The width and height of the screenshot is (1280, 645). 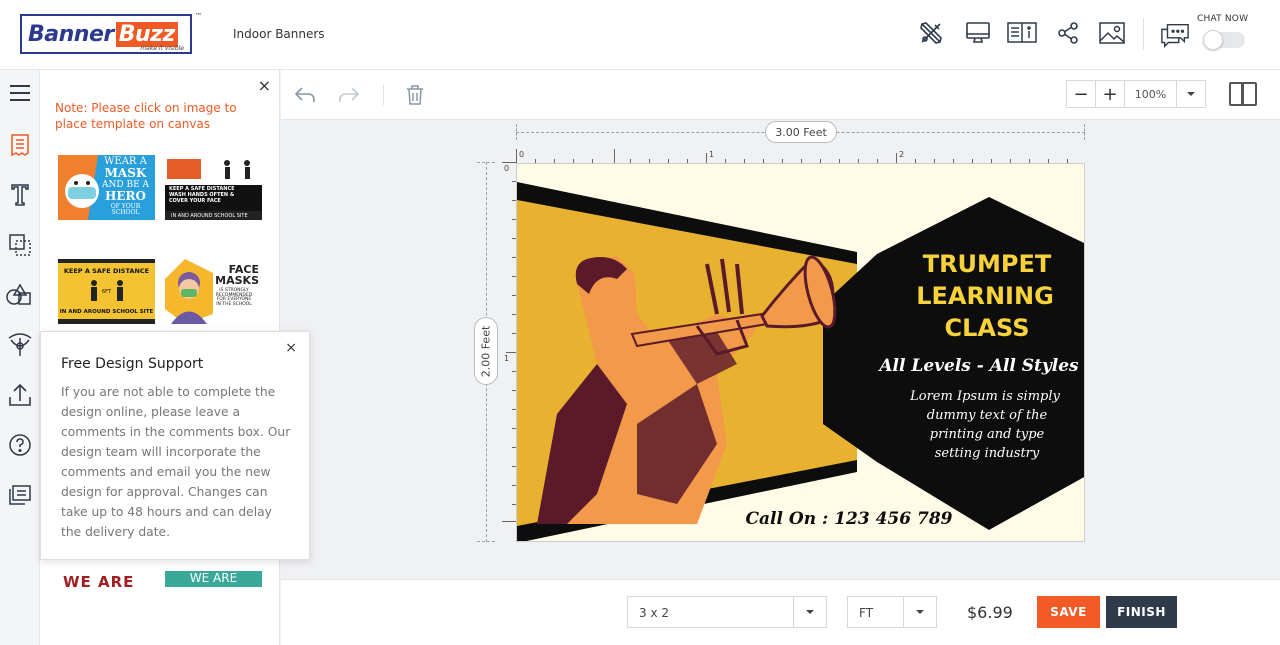 What do you see at coordinates (20, 445) in the screenshot?
I see `help-icon` at bounding box center [20, 445].